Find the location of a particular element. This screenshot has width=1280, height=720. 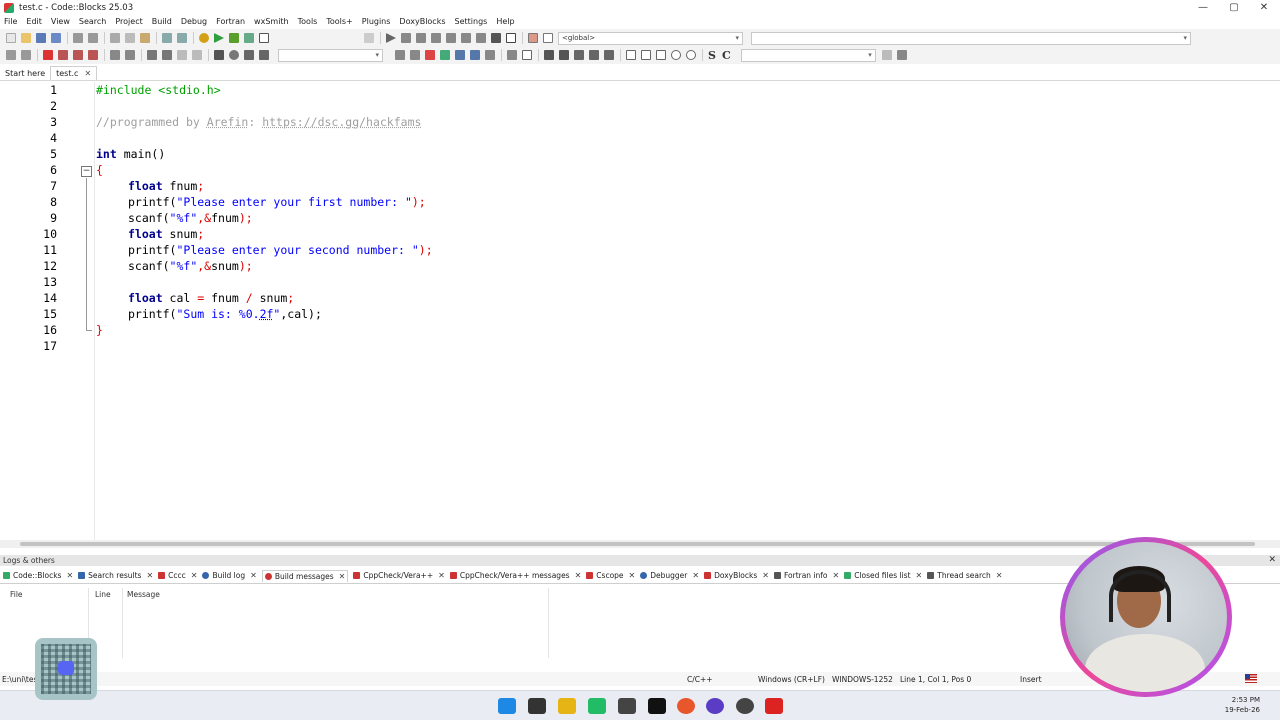

menu-debug: Debug is located at coordinates (194, 21).